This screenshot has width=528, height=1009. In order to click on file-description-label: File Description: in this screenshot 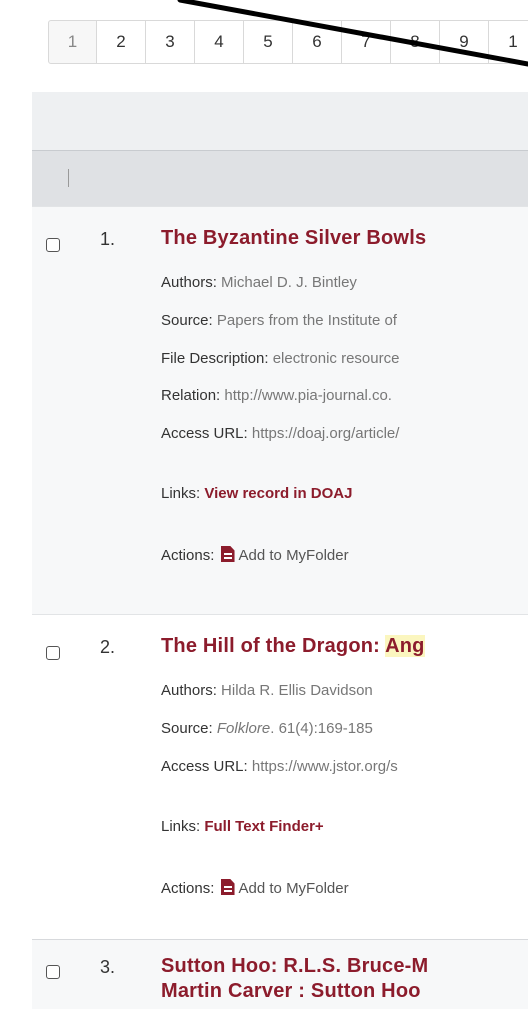, I will do `click(215, 358)`.